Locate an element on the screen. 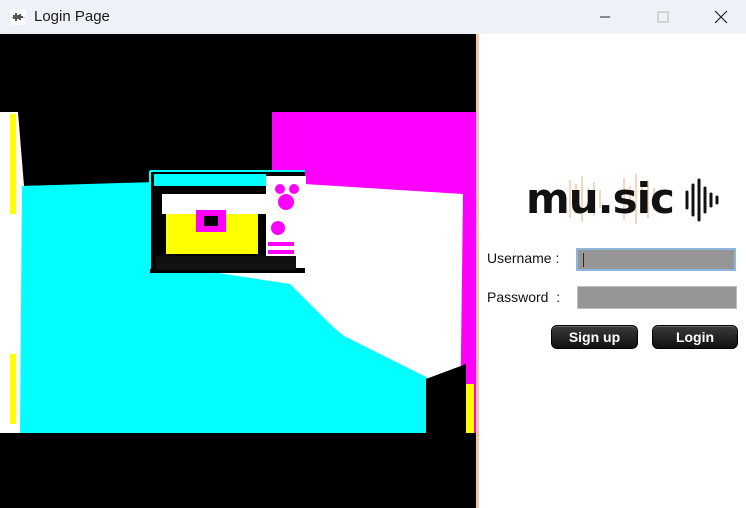 The width and height of the screenshot is (746, 508). minimize-icon is located at coordinates (605, 17).